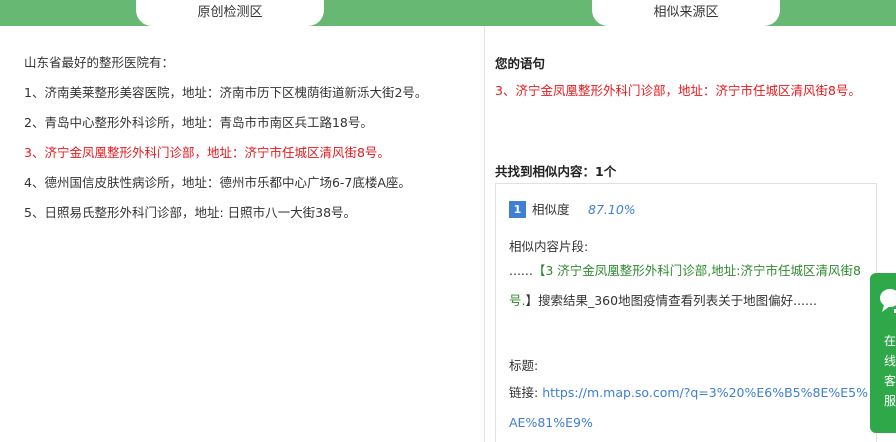 The image size is (896, 442). I want to click on original-text-line: 4、德州国信皮肤性病诊所，地址：德州市乐都中心广场6-7底楼A座。, so click(217, 182).